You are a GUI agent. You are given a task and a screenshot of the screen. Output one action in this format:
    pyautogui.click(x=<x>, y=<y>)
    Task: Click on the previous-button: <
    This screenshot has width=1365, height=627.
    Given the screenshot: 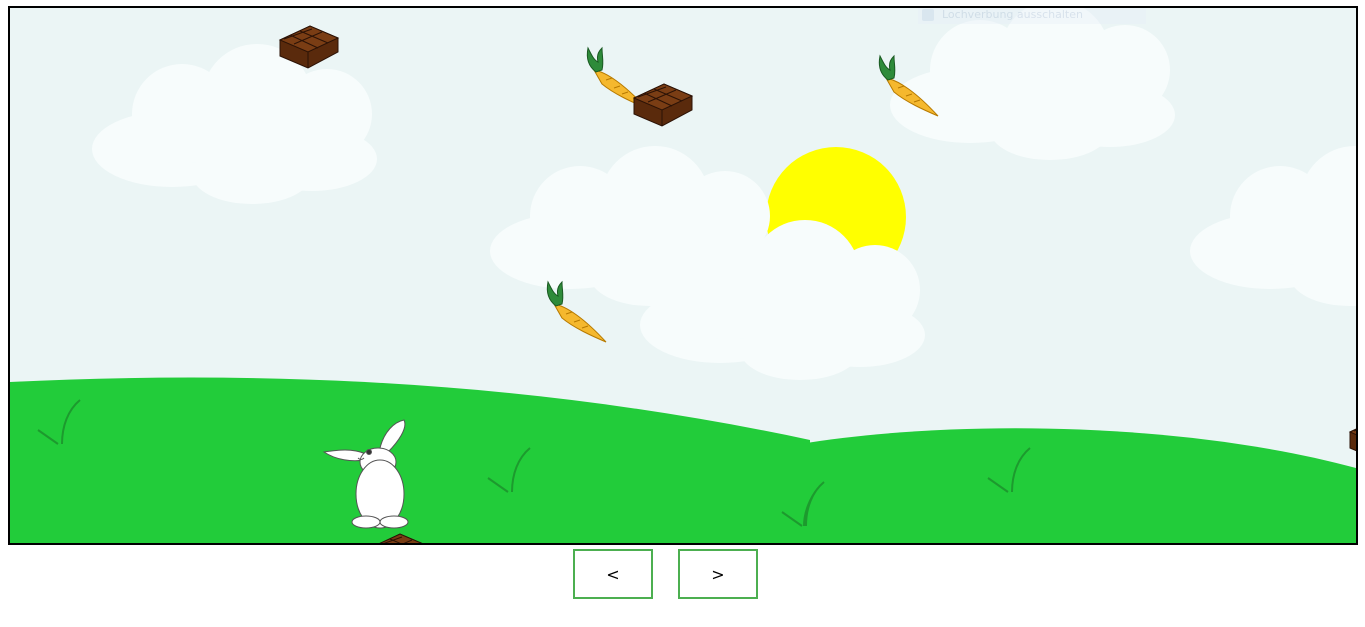 What is the action you would take?
    pyautogui.click(x=613, y=574)
    